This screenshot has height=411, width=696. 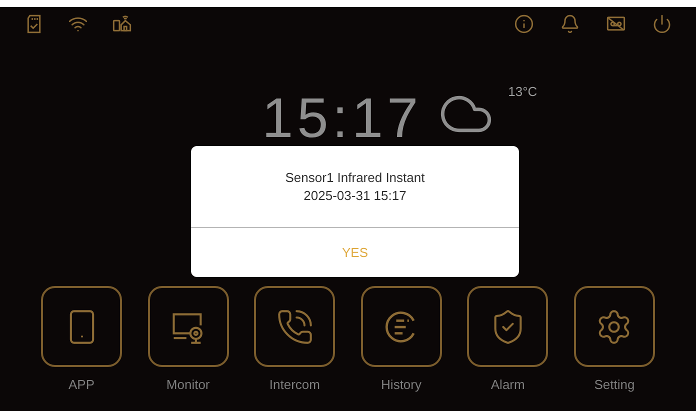 What do you see at coordinates (122, 24) in the screenshot?
I see `phone-house-icon` at bounding box center [122, 24].